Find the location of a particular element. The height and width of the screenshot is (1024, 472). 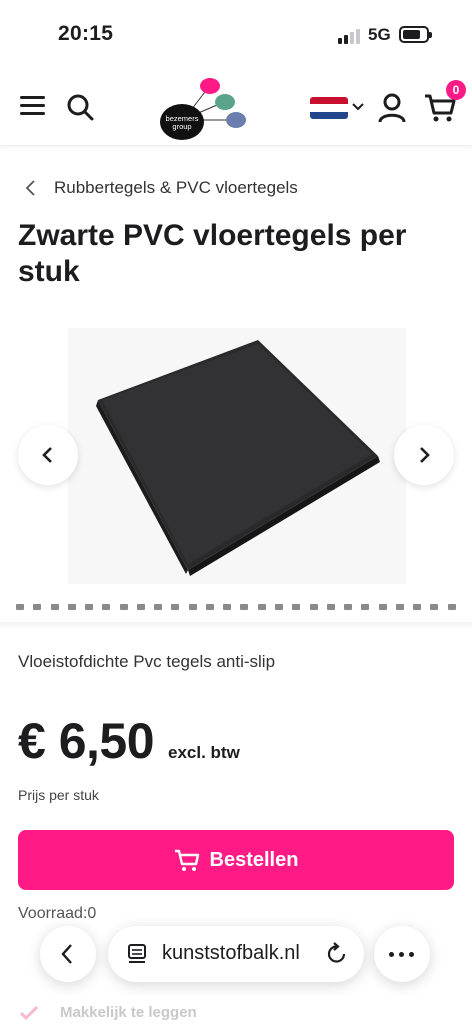

price-row: € 6,50 excl. btw is located at coordinates (129, 741).